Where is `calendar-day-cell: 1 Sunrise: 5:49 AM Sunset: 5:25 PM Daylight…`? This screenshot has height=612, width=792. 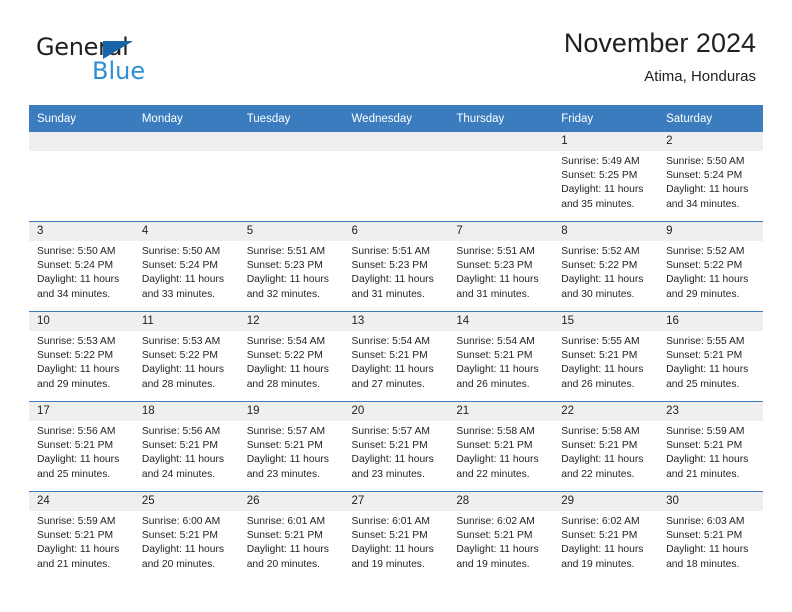 calendar-day-cell: 1 Sunrise: 5:49 AM Sunset: 5:25 PM Daylight… is located at coordinates (606, 177).